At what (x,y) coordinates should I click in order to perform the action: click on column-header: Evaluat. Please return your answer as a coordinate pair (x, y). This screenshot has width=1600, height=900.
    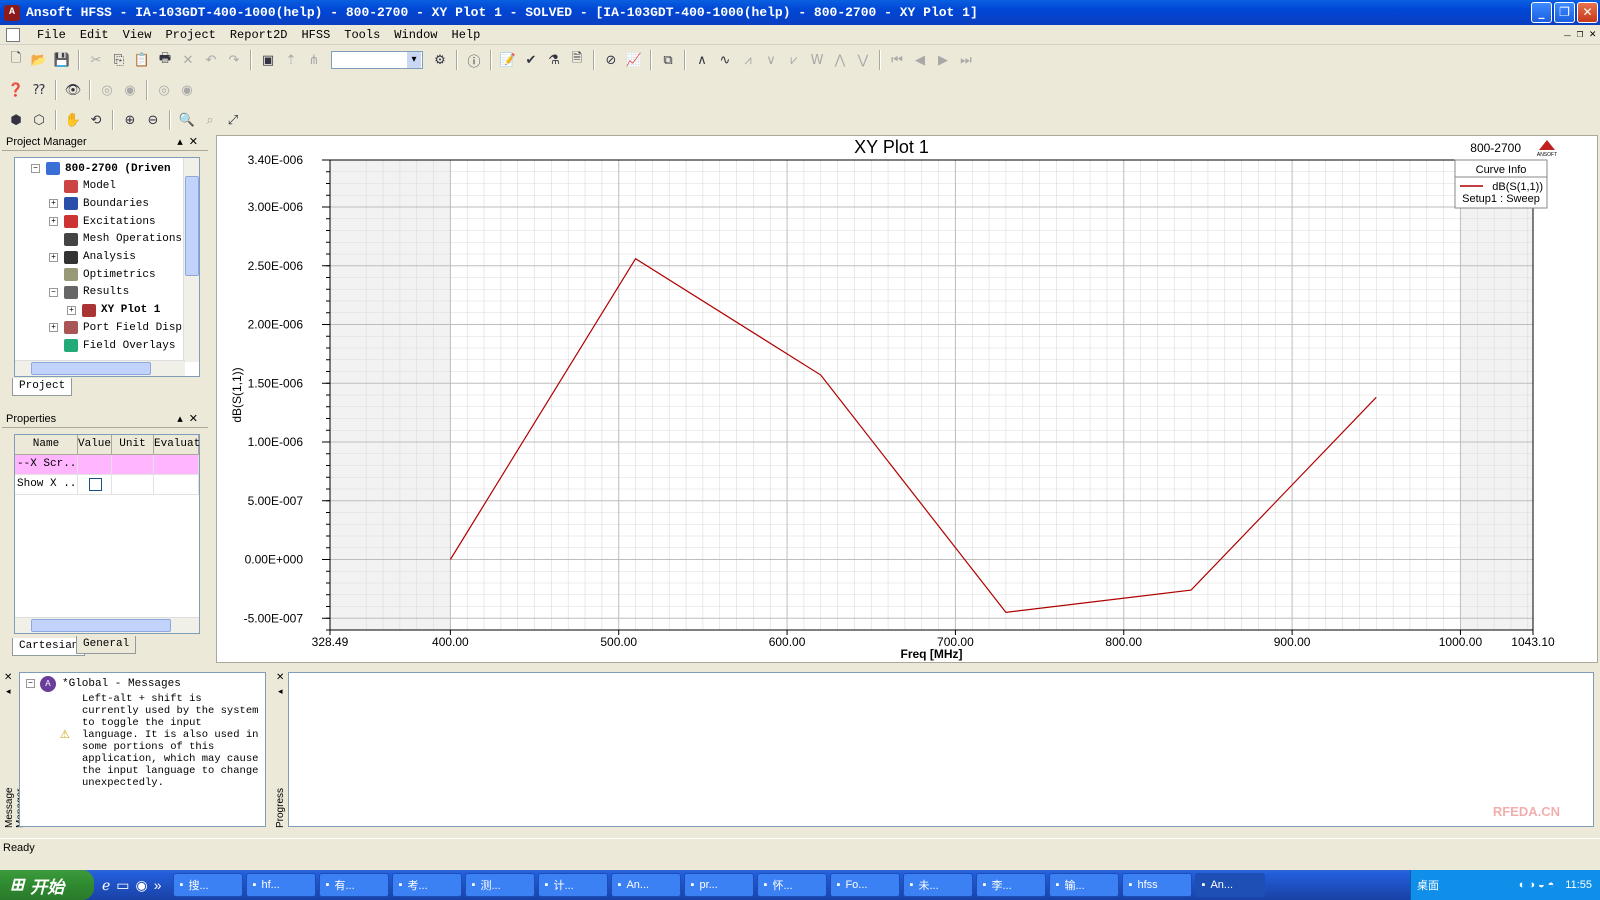
    Looking at the image, I should click on (177, 444).